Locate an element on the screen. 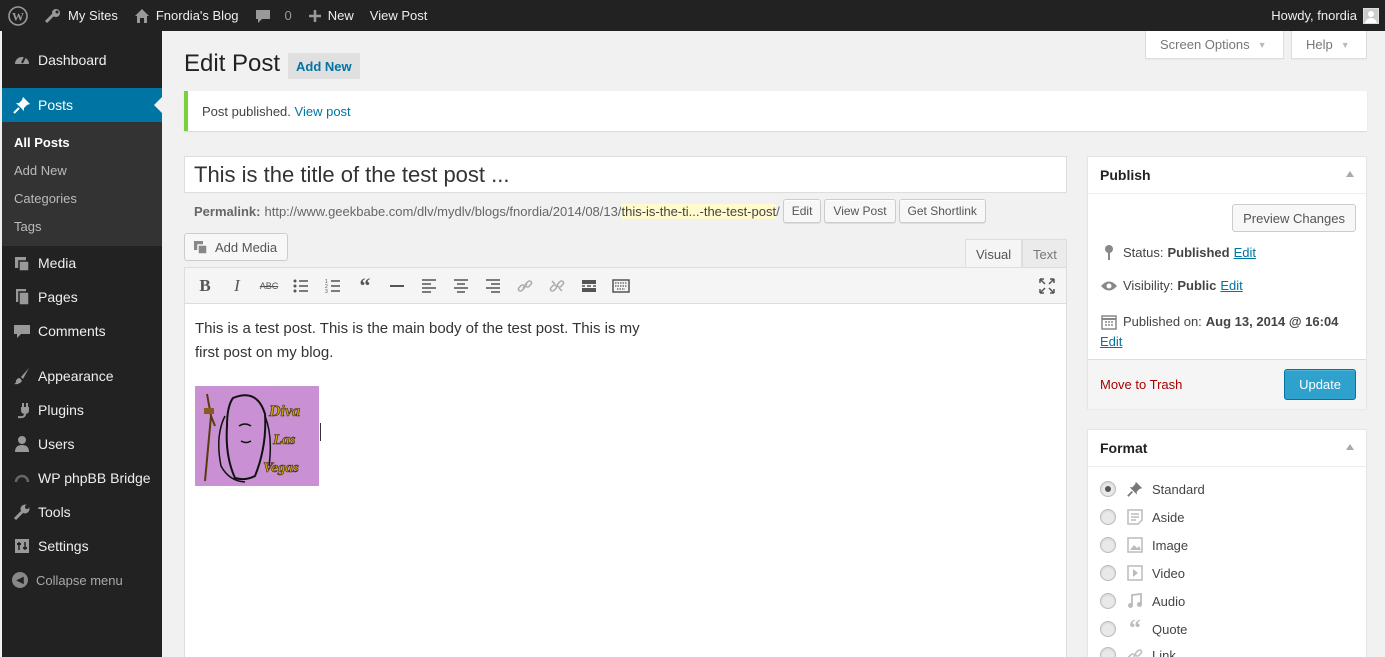 This screenshot has height=657, width=1385. read-more-icon is located at coordinates (589, 286).